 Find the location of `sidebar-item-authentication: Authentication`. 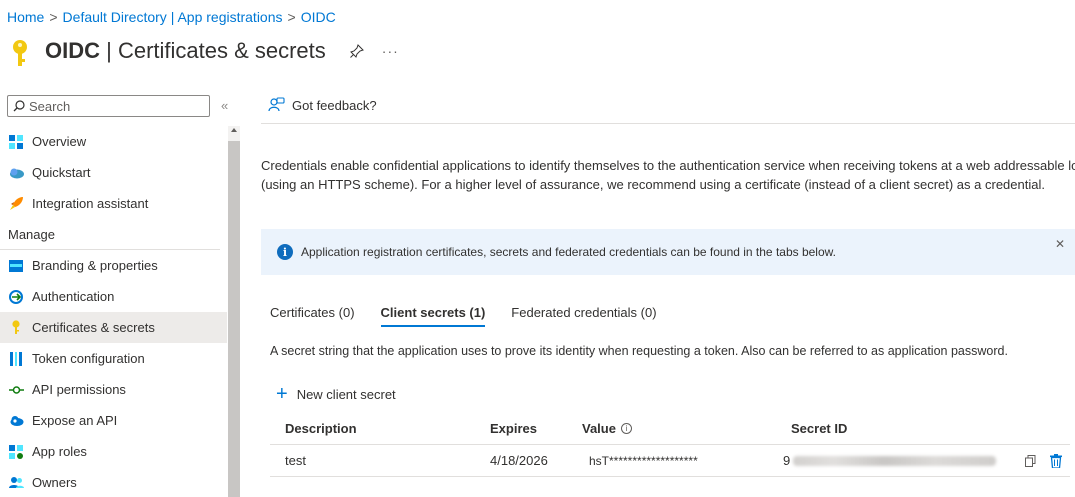

sidebar-item-authentication: Authentication is located at coordinates (113, 296).